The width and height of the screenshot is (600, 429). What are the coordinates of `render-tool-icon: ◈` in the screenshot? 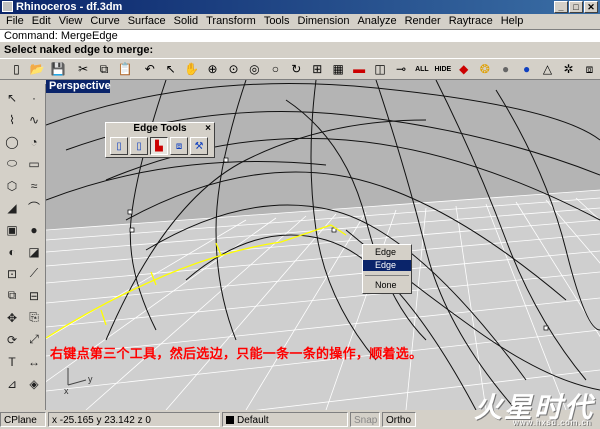 It's located at (34, 383).